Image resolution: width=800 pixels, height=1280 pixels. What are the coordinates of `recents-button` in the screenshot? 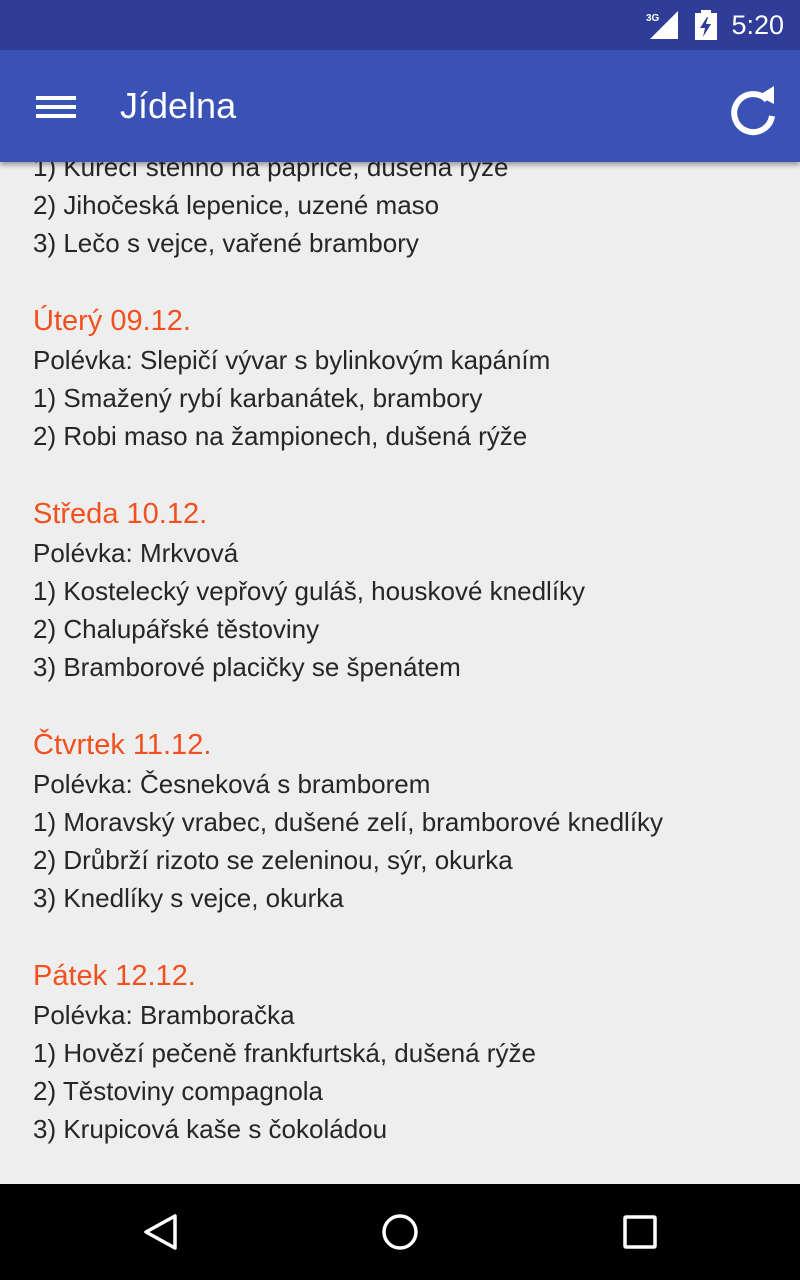 It's located at (640, 1232).